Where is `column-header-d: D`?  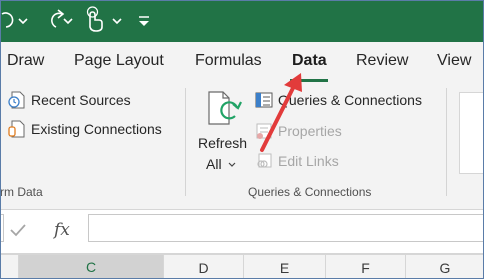 column-header-d: D is located at coordinates (204, 267).